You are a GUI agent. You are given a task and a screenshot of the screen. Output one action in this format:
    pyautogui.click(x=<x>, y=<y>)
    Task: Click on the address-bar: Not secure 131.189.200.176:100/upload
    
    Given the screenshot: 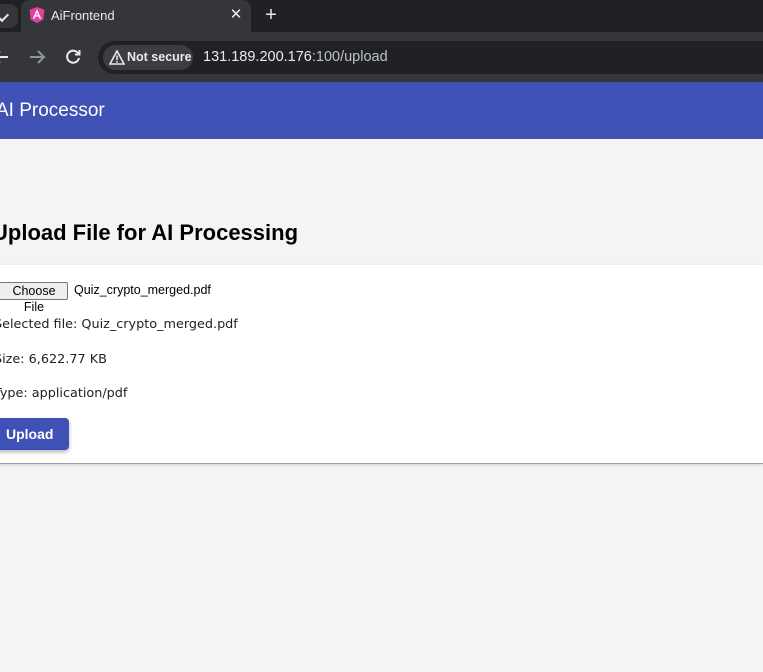 What is the action you would take?
    pyautogui.click(x=430, y=57)
    